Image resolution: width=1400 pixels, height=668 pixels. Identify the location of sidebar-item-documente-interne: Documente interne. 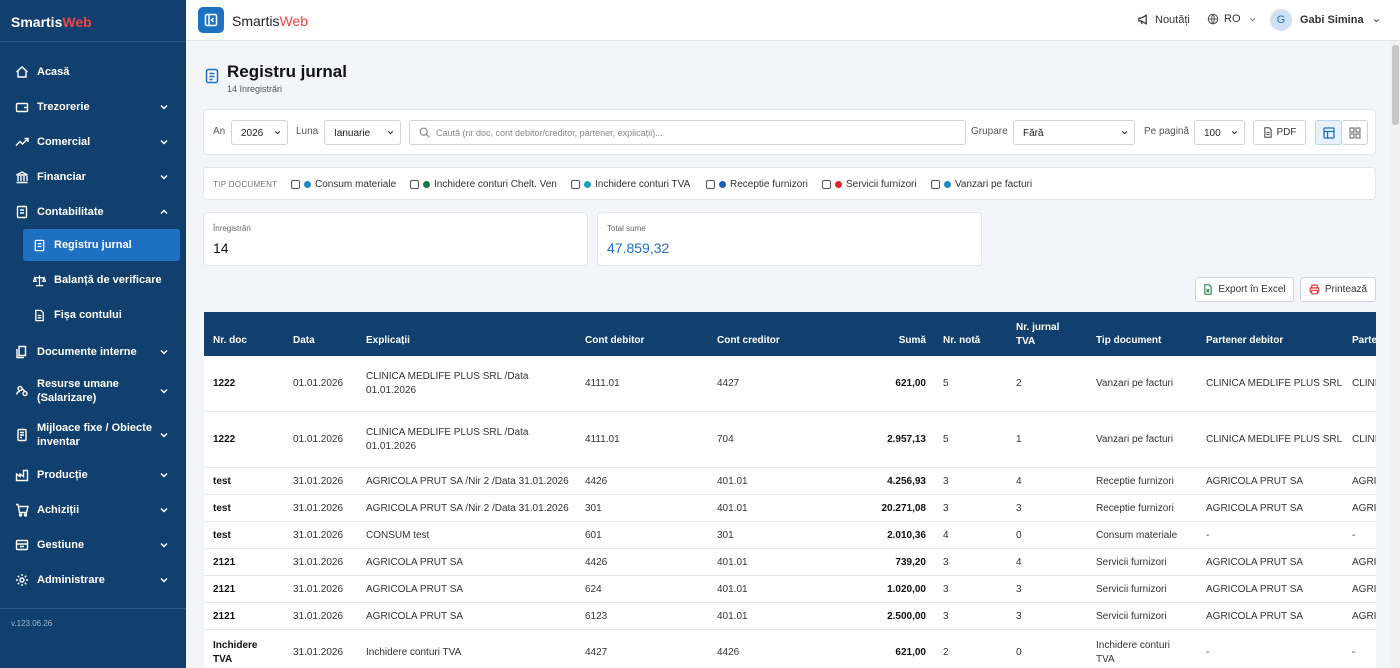
(93, 351).